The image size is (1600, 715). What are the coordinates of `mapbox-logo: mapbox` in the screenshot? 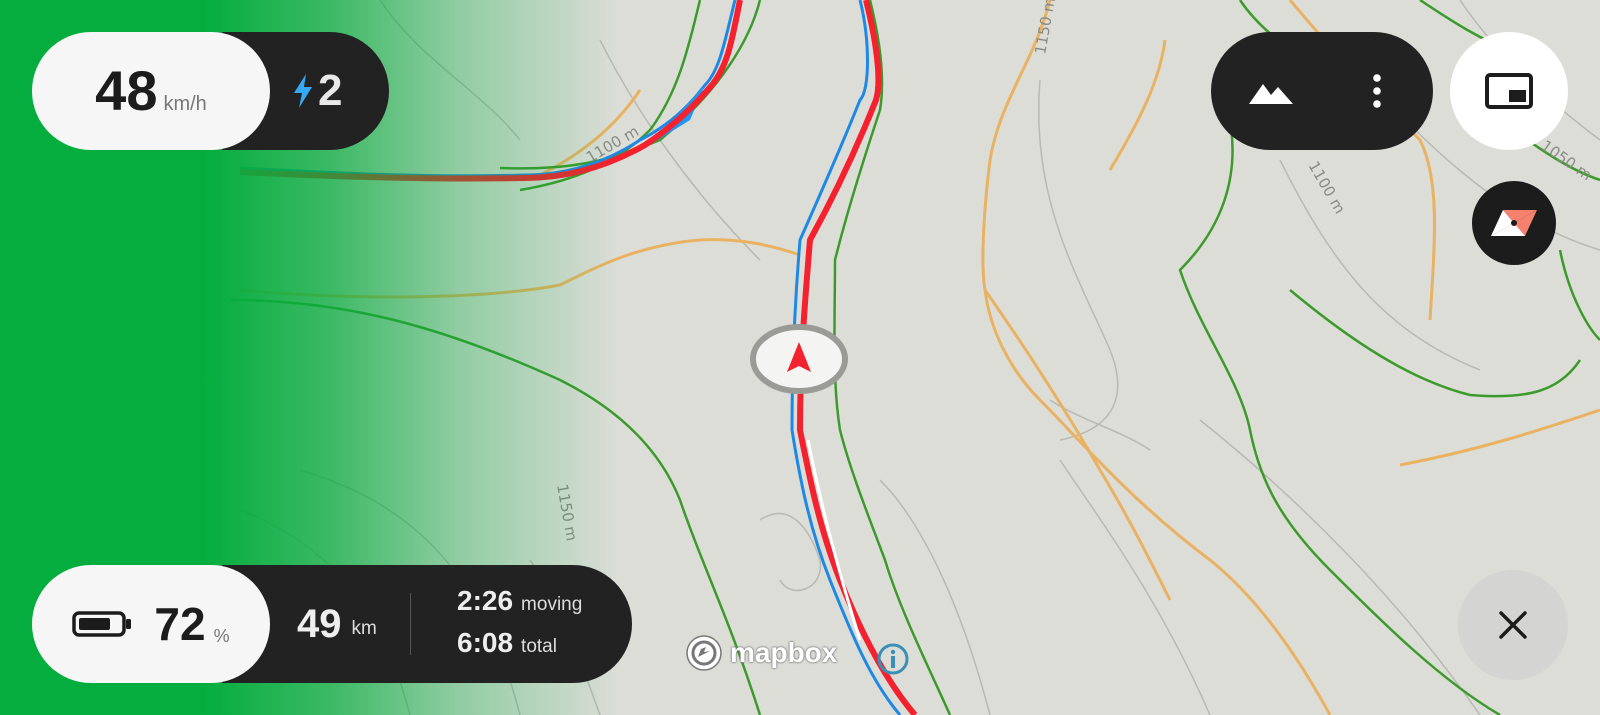 It's located at (760, 653).